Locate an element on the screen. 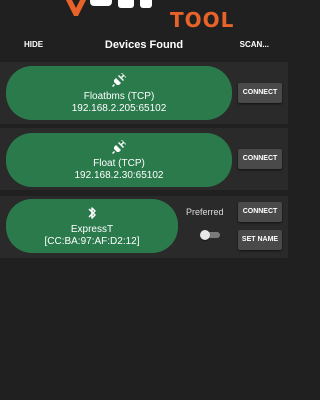 The height and width of the screenshot is (400, 320). device-name: Floatbms (TCP) is located at coordinates (119, 96).